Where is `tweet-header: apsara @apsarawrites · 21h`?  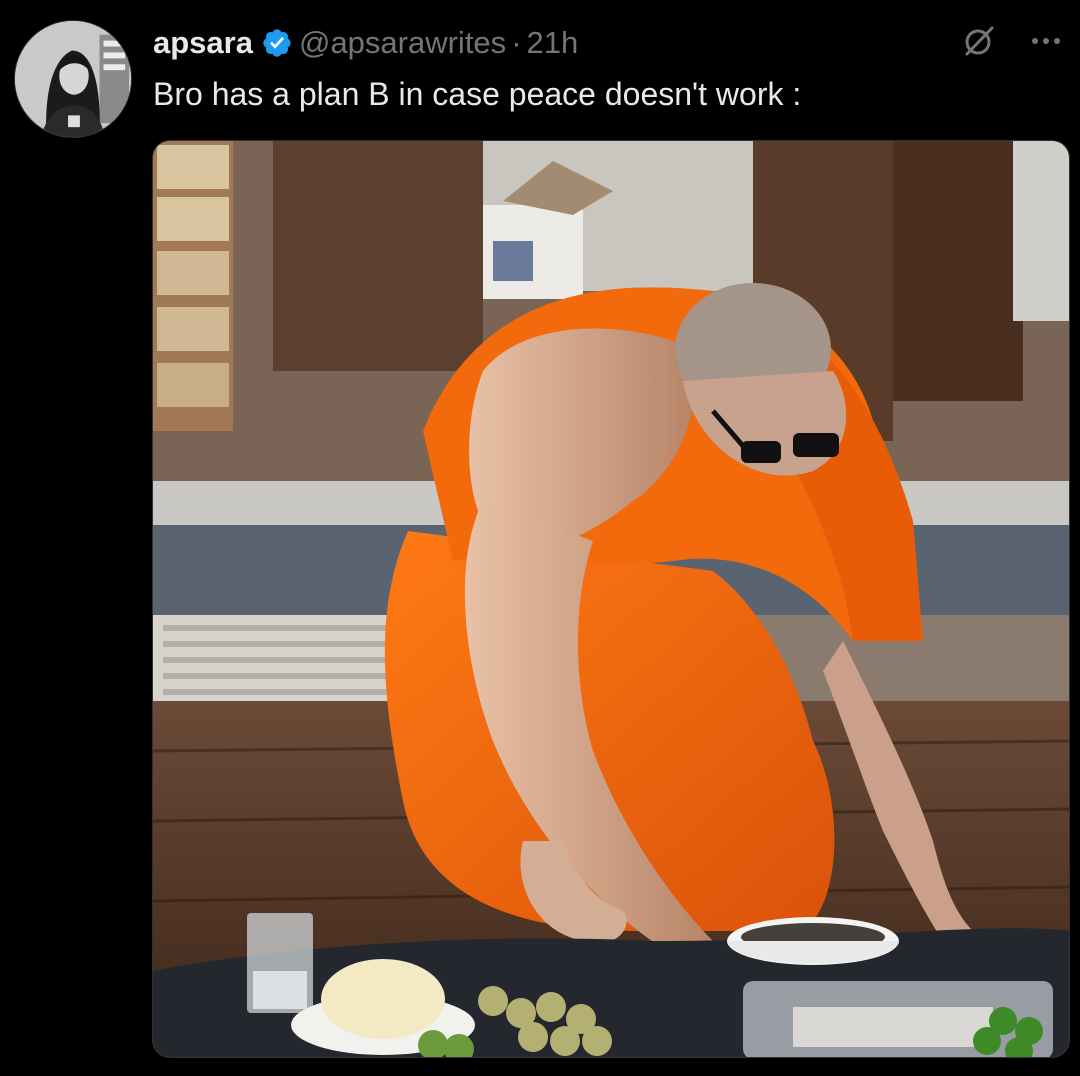
tweet-header: apsara @apsarawrites · 21h is located at coordinates (365, 43).